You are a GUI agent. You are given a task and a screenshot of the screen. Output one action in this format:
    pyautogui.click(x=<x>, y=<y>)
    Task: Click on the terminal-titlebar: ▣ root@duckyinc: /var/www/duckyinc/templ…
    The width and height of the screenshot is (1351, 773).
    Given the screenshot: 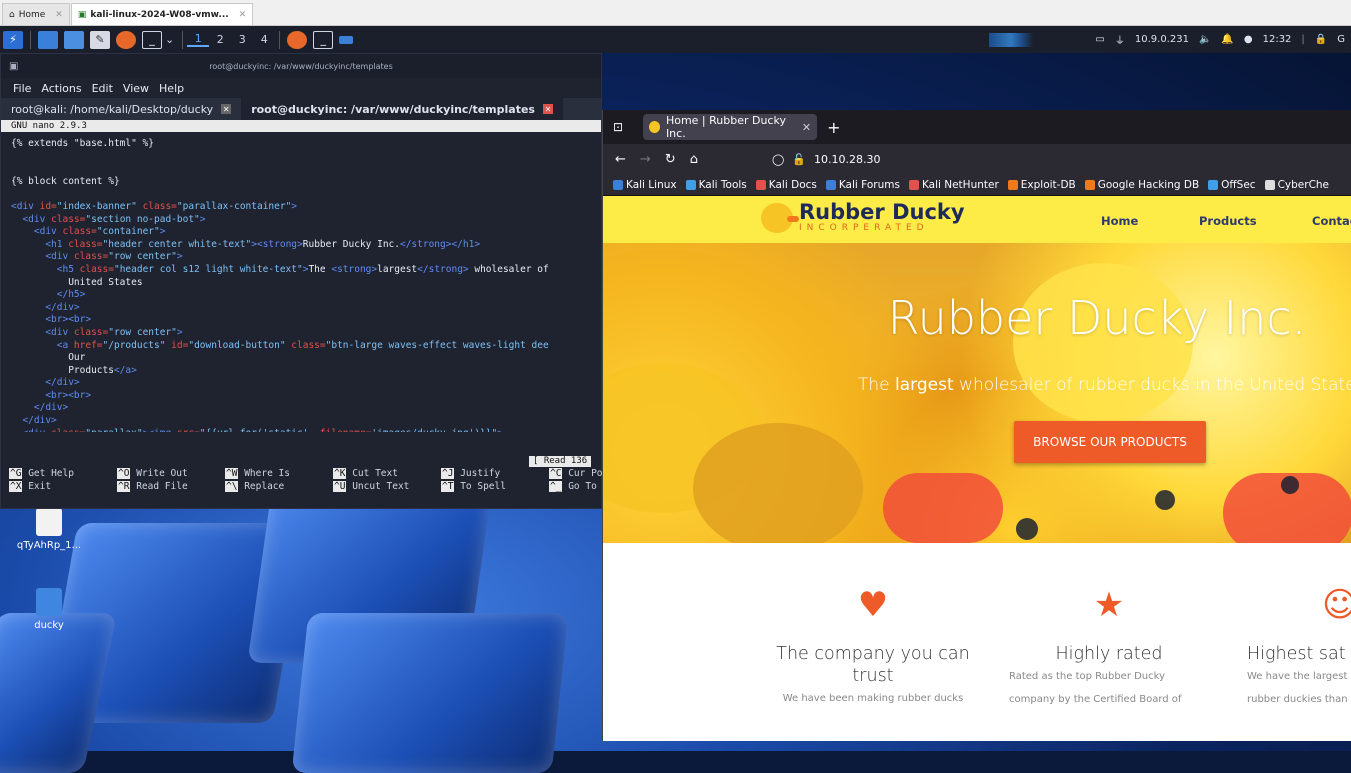 What is the action you would take?
    pyautogui.click(x=301, y=66)
    